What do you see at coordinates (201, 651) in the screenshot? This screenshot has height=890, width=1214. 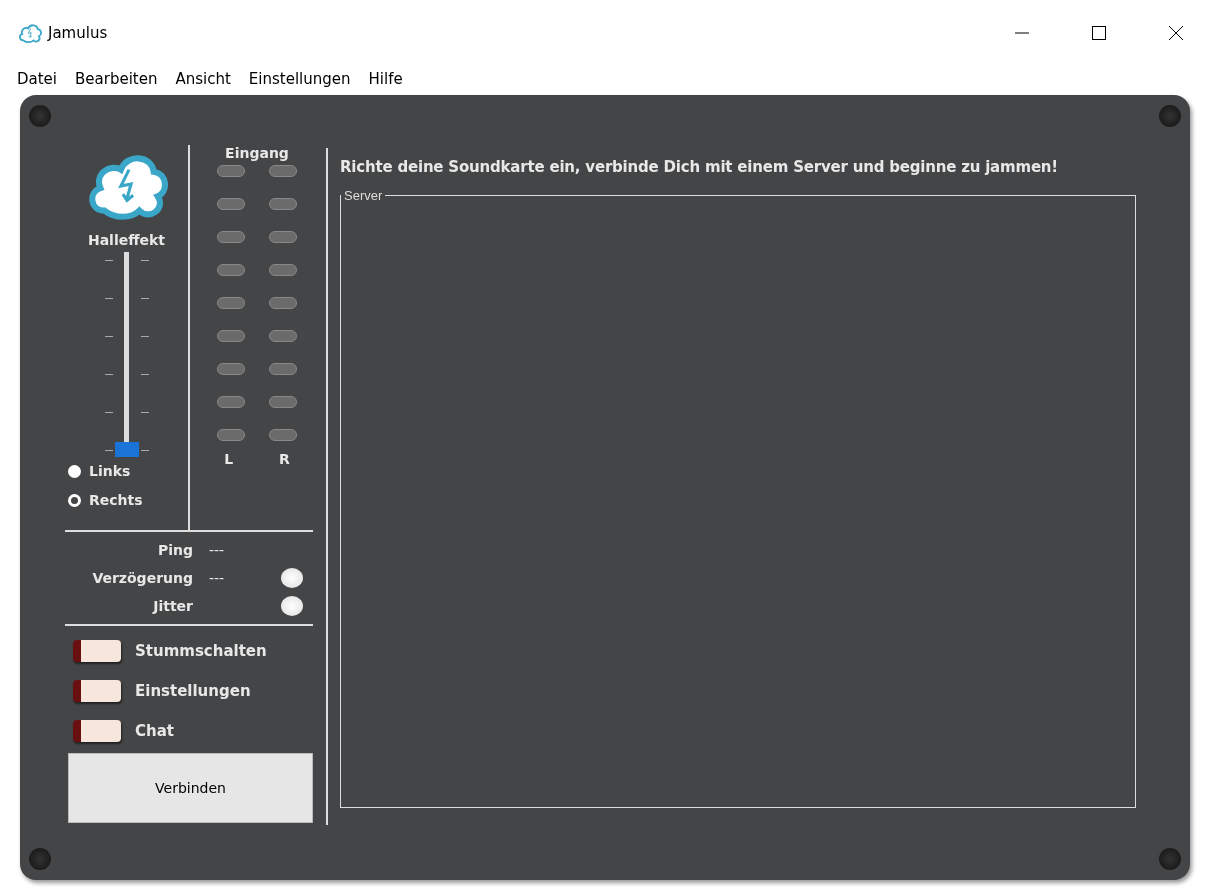 I see `toggle-label: Stummschalten` at bounding box center [201, 651].